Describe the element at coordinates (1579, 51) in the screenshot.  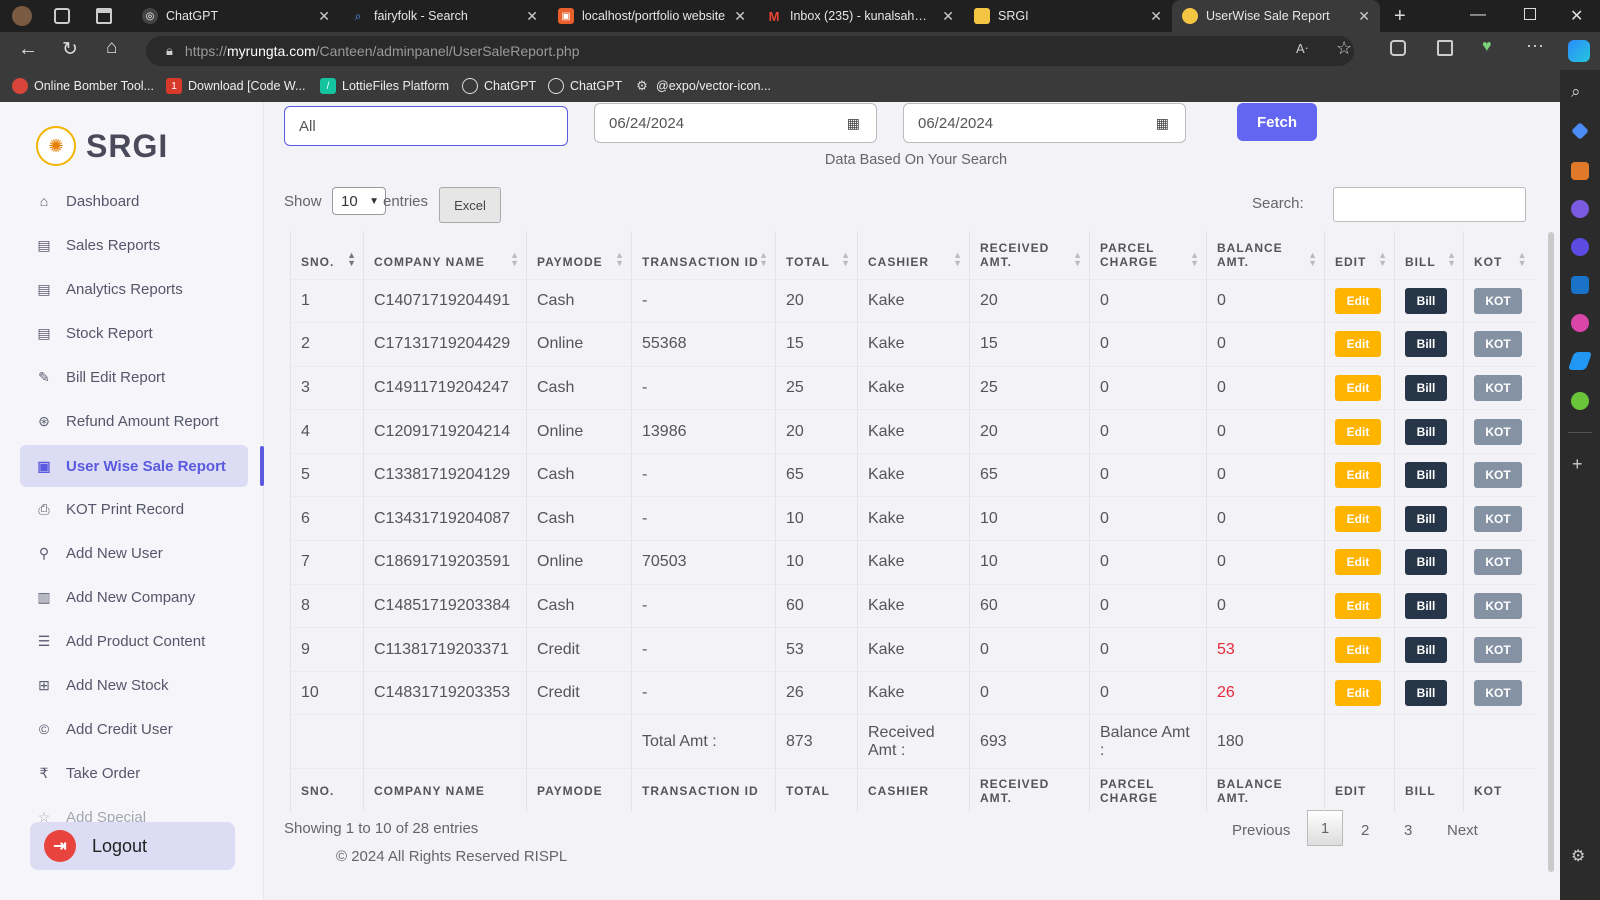
I see `copilot-icon` at that location.